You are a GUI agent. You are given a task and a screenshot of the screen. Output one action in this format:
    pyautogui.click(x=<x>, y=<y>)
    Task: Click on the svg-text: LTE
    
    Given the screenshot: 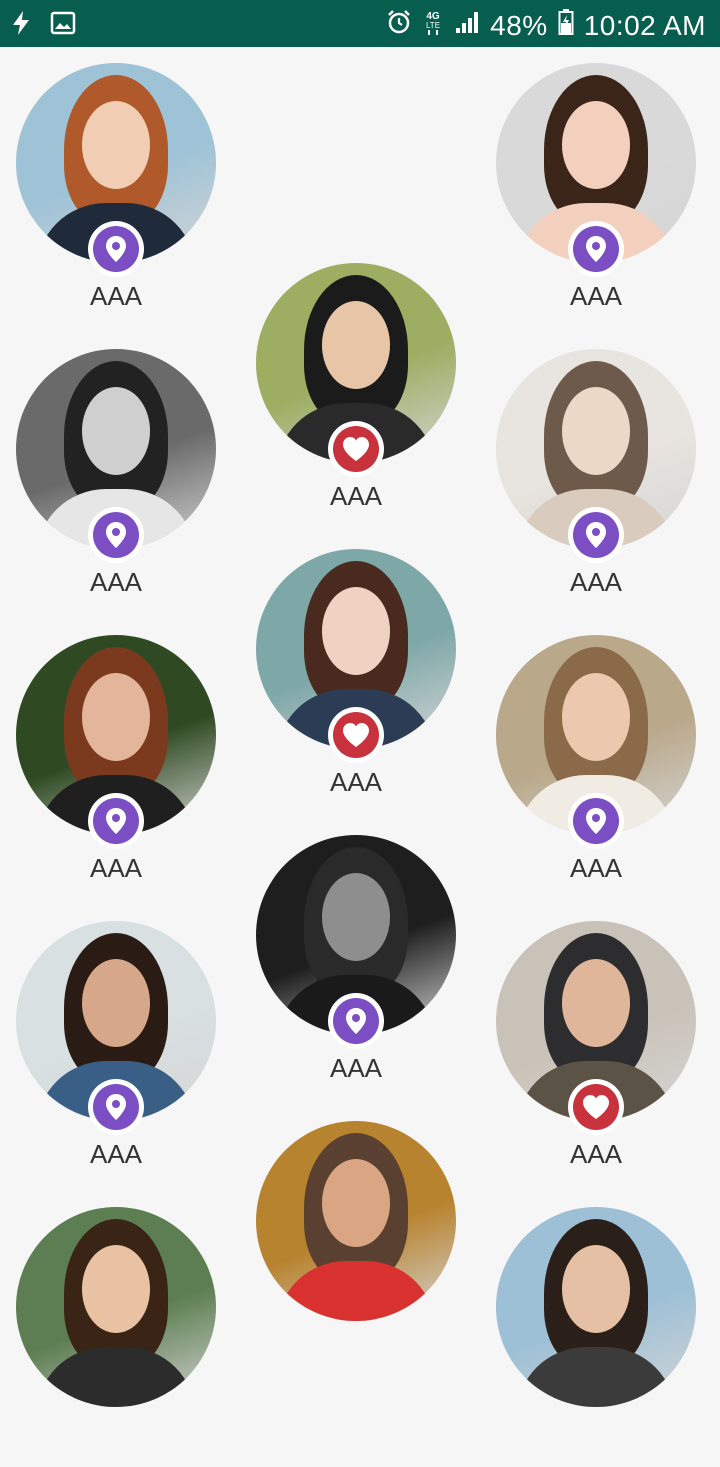 What is the action you would take?
    pyautogui.click(x=433, y=25)
    